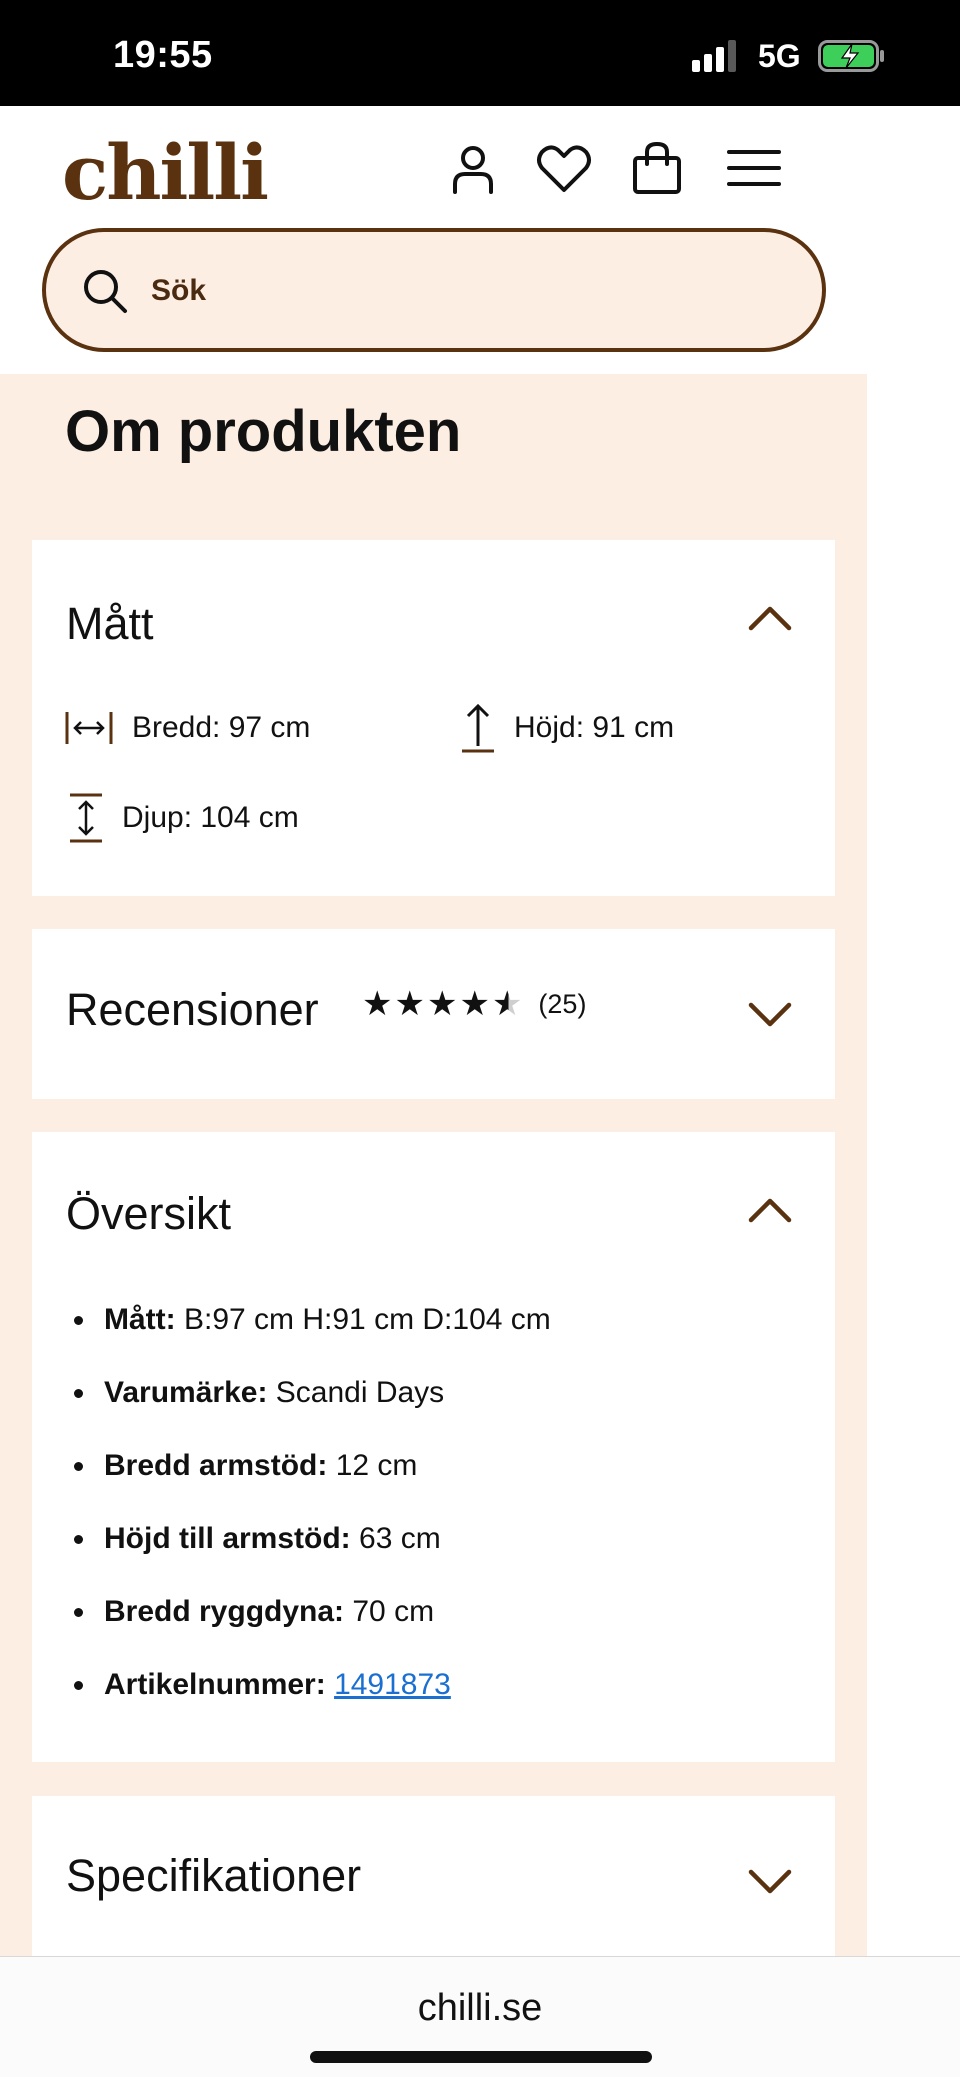  Describe the element at coordinates (224, 1611) in the screenshot. I see `list-item-label: Bredd ryggdyna:` at that location.